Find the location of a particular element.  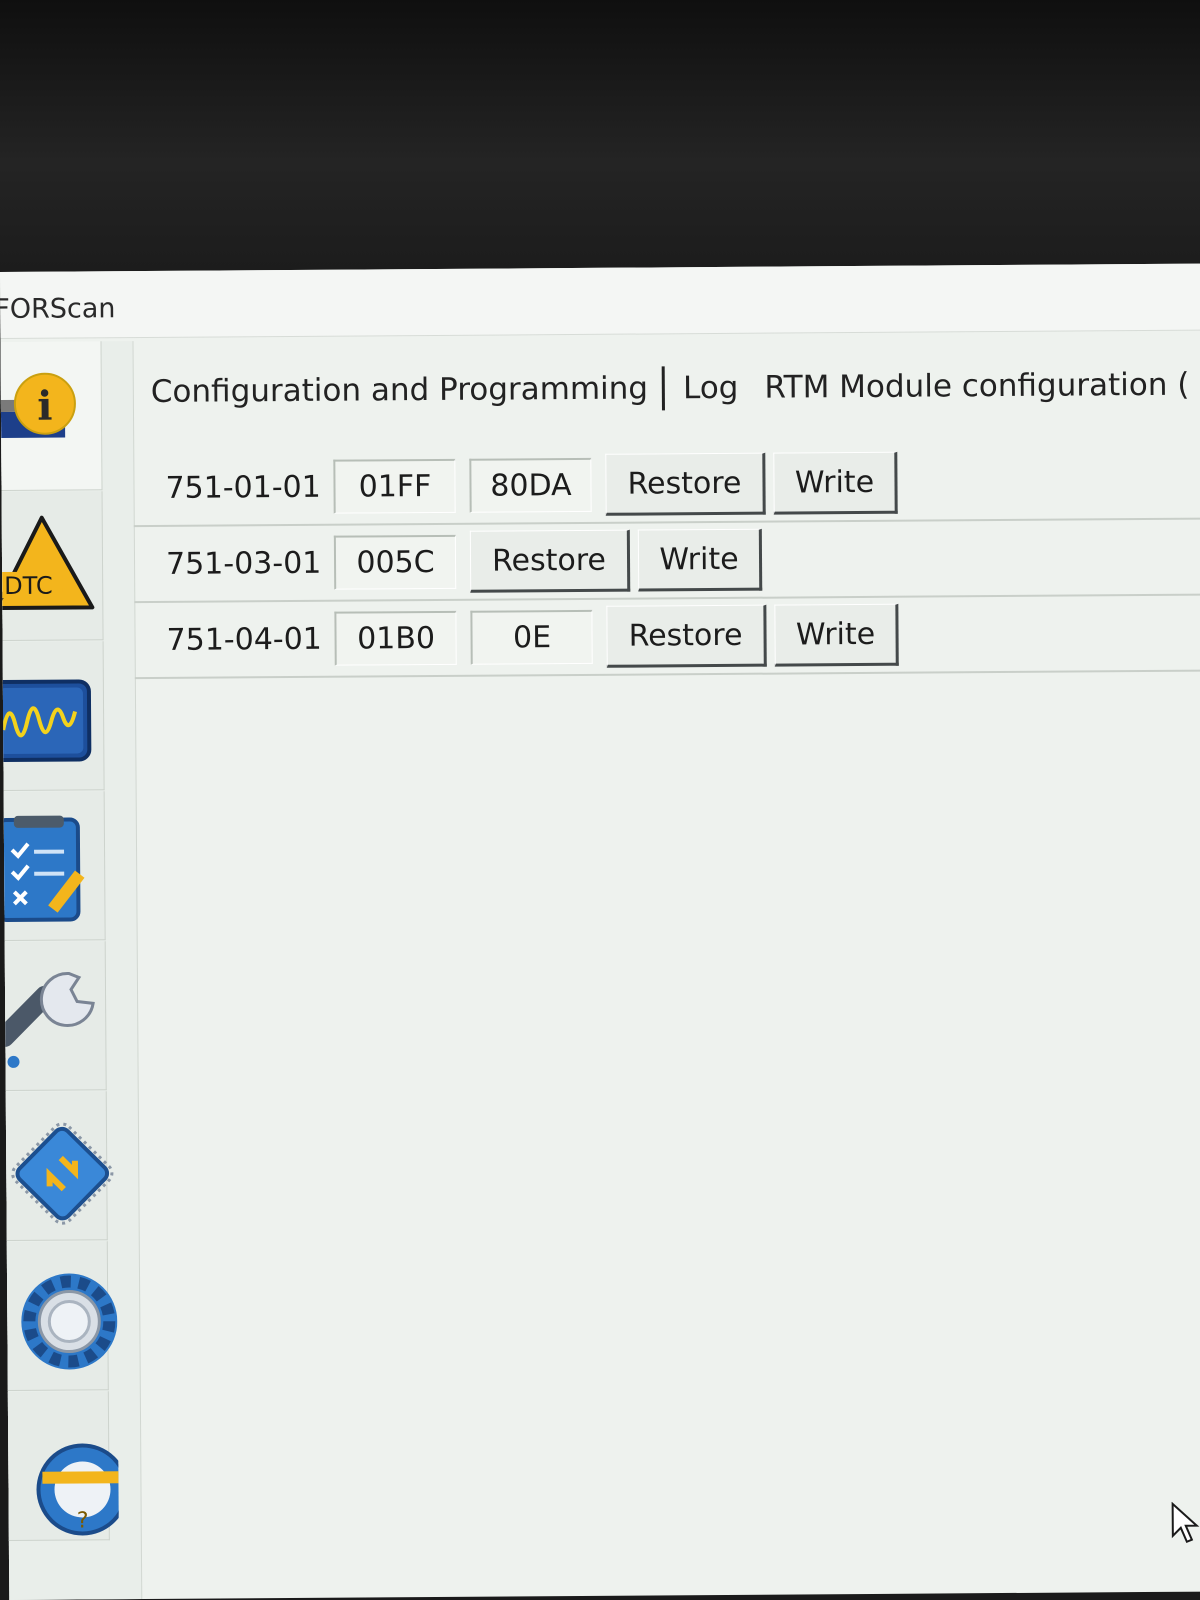

title-bar: FORScan is located at coordinates (600, 301).